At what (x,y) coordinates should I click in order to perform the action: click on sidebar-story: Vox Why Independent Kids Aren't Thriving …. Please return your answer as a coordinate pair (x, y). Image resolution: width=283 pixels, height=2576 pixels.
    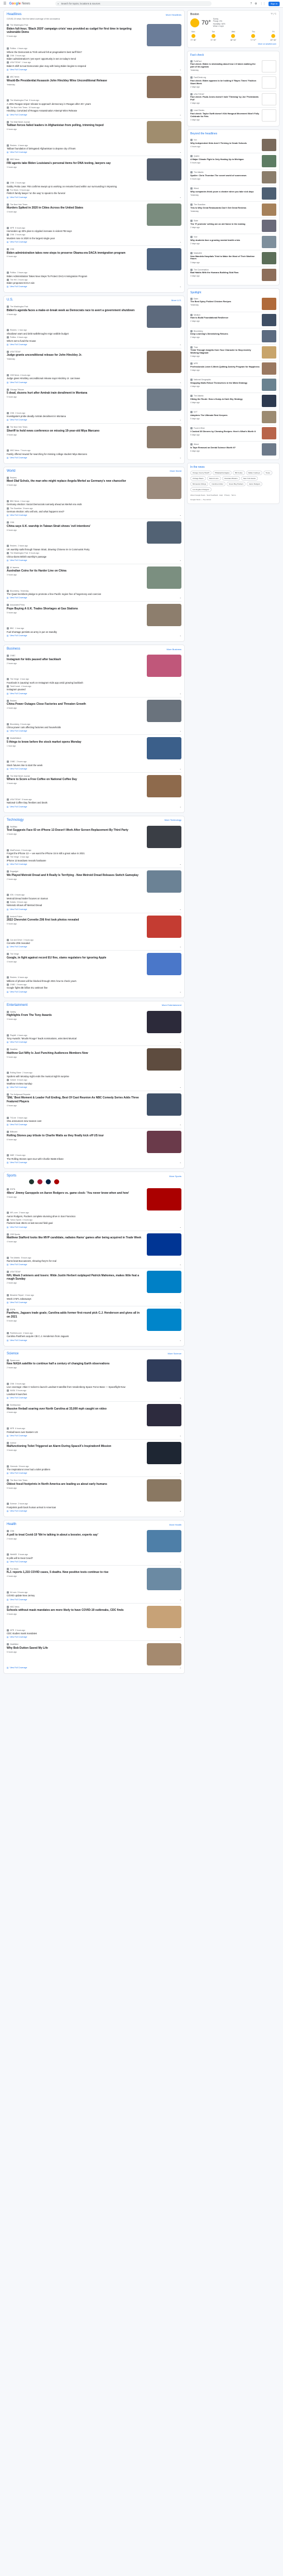
    Looking at the image, I should click on (233, 145).